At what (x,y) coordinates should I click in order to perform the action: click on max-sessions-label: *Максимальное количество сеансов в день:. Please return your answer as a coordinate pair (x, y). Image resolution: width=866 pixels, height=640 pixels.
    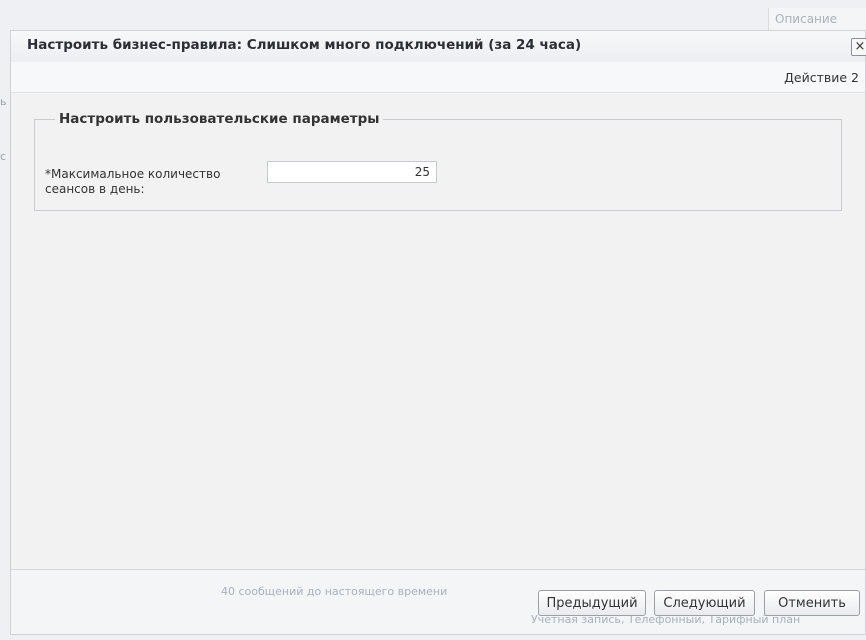
    Looking at the image, I should click on (133, 181).